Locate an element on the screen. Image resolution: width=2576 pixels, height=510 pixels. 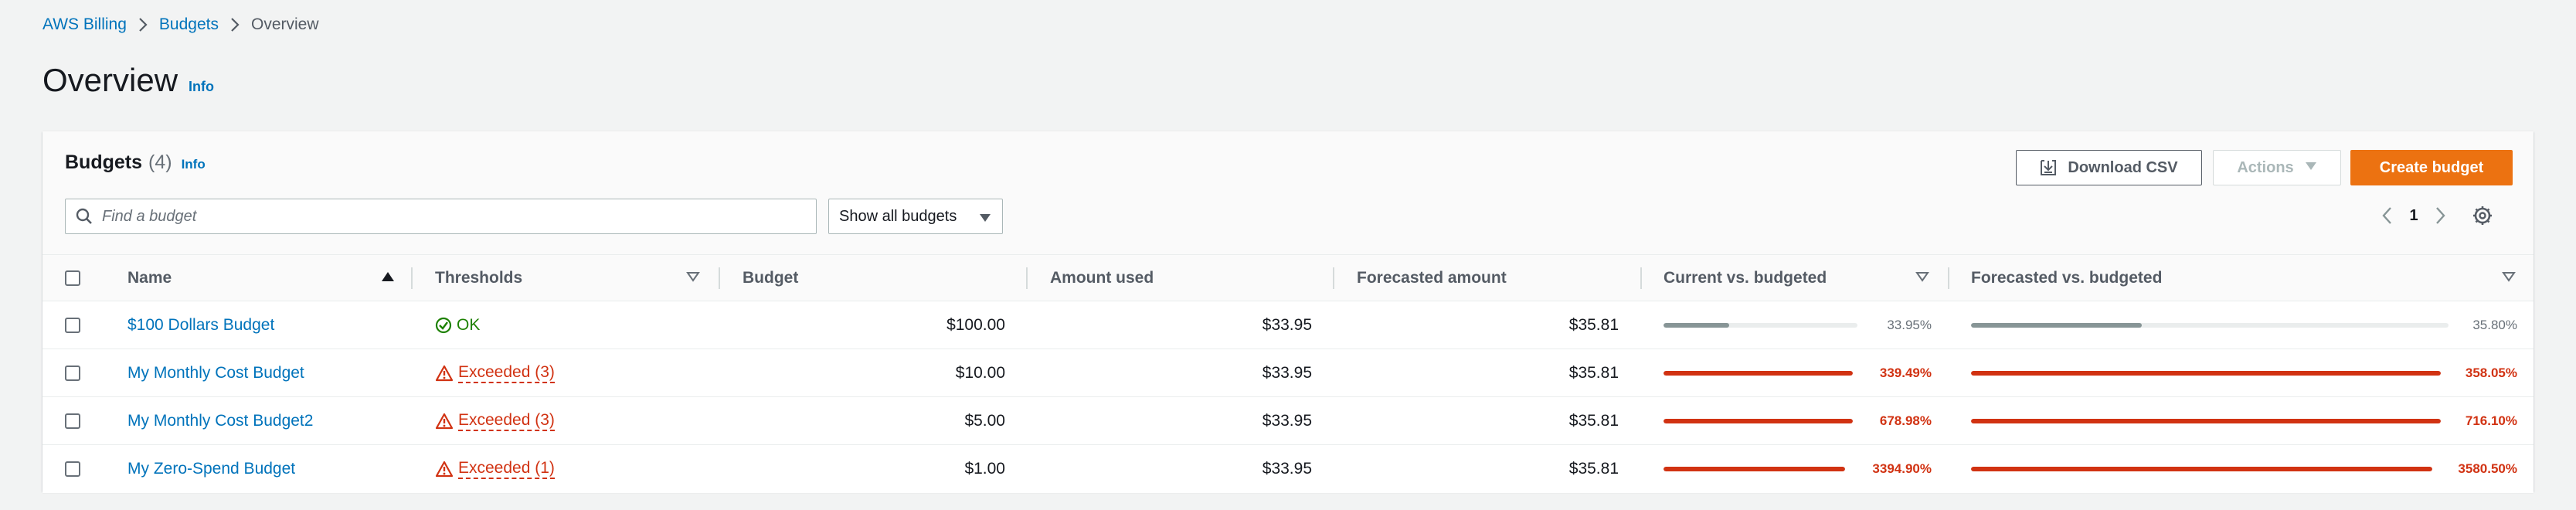
search-icon is located at coordinates (79, 216).